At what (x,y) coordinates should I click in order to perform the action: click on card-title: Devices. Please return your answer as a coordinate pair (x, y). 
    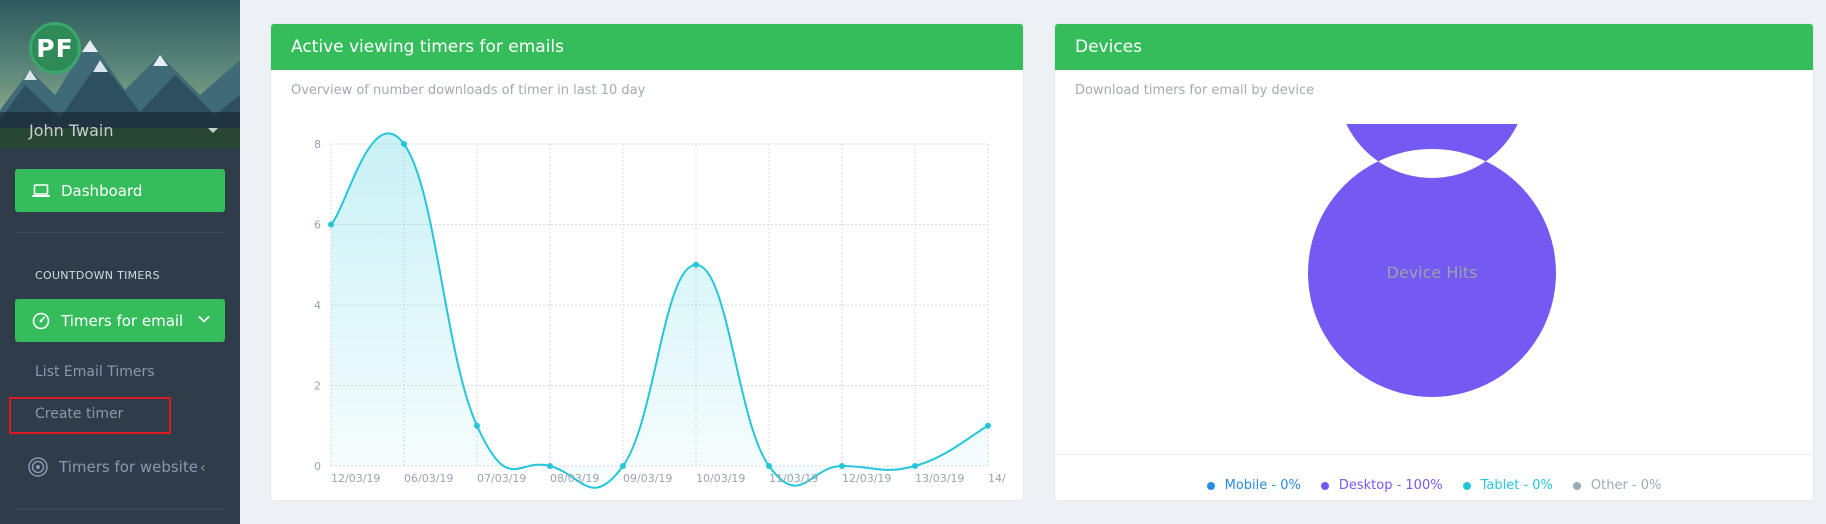
    Looking at the image, I should click on (1434, 47).